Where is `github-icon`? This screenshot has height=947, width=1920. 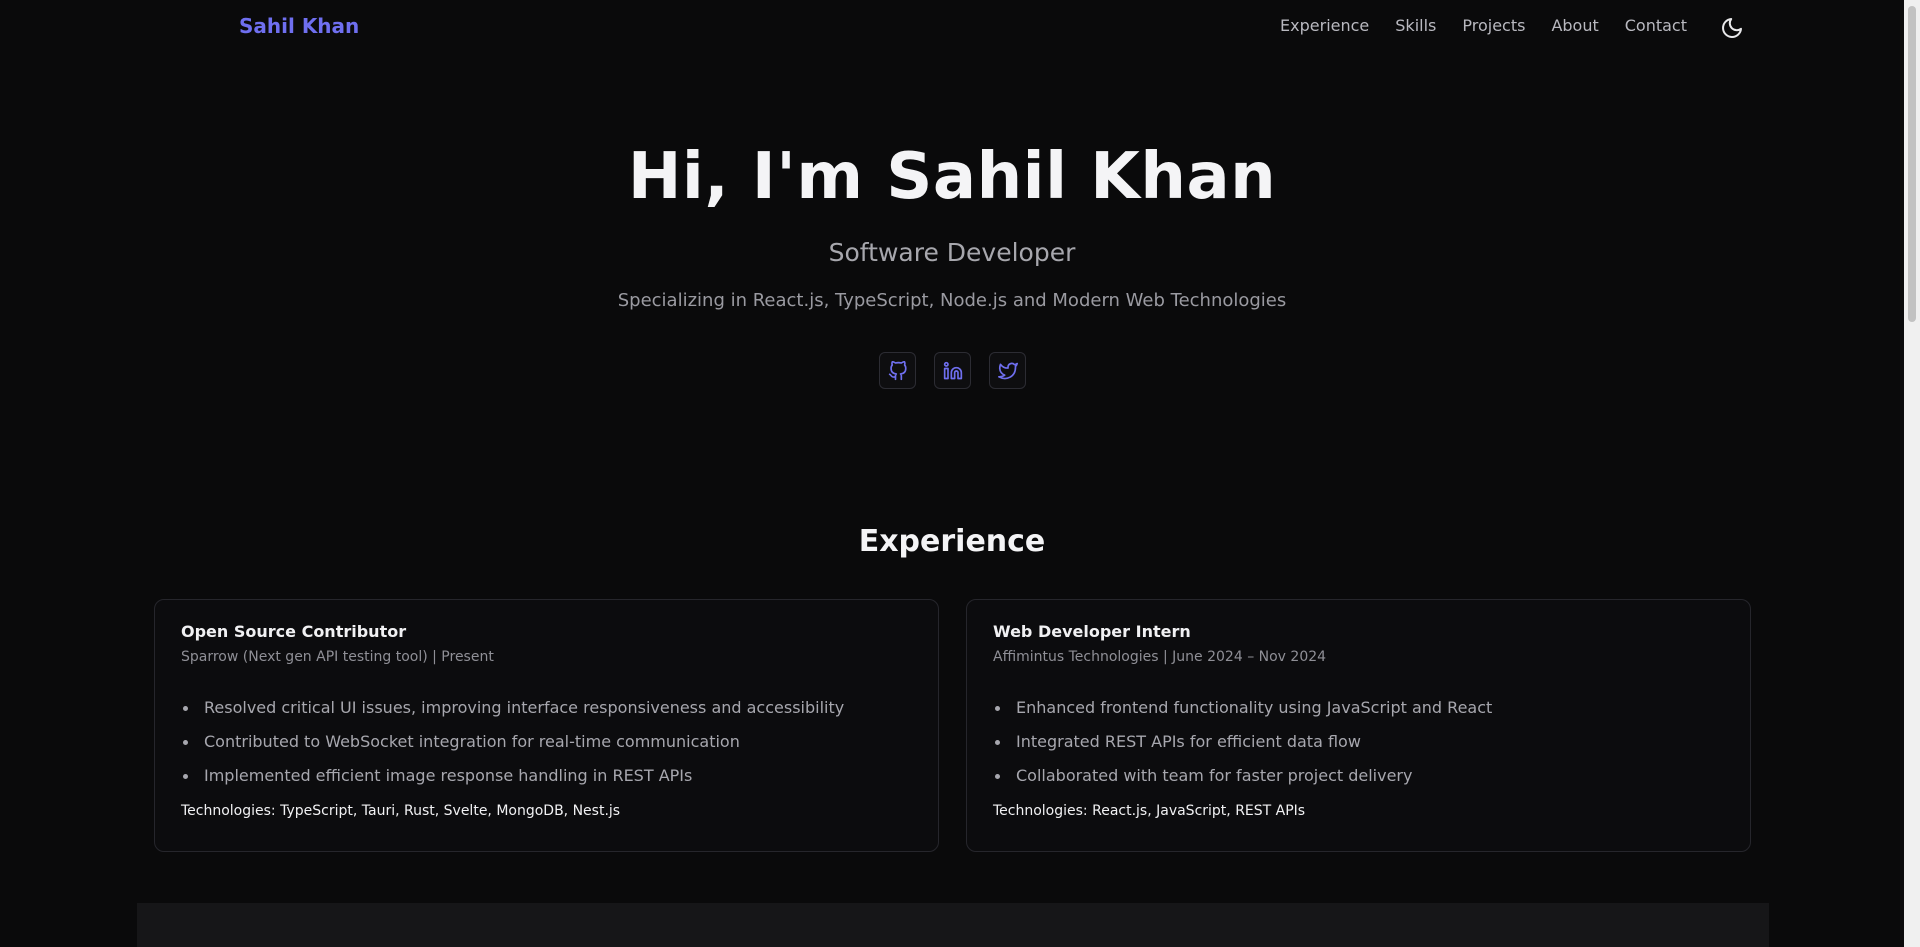
github-icon is located at coordinates (897, 370).